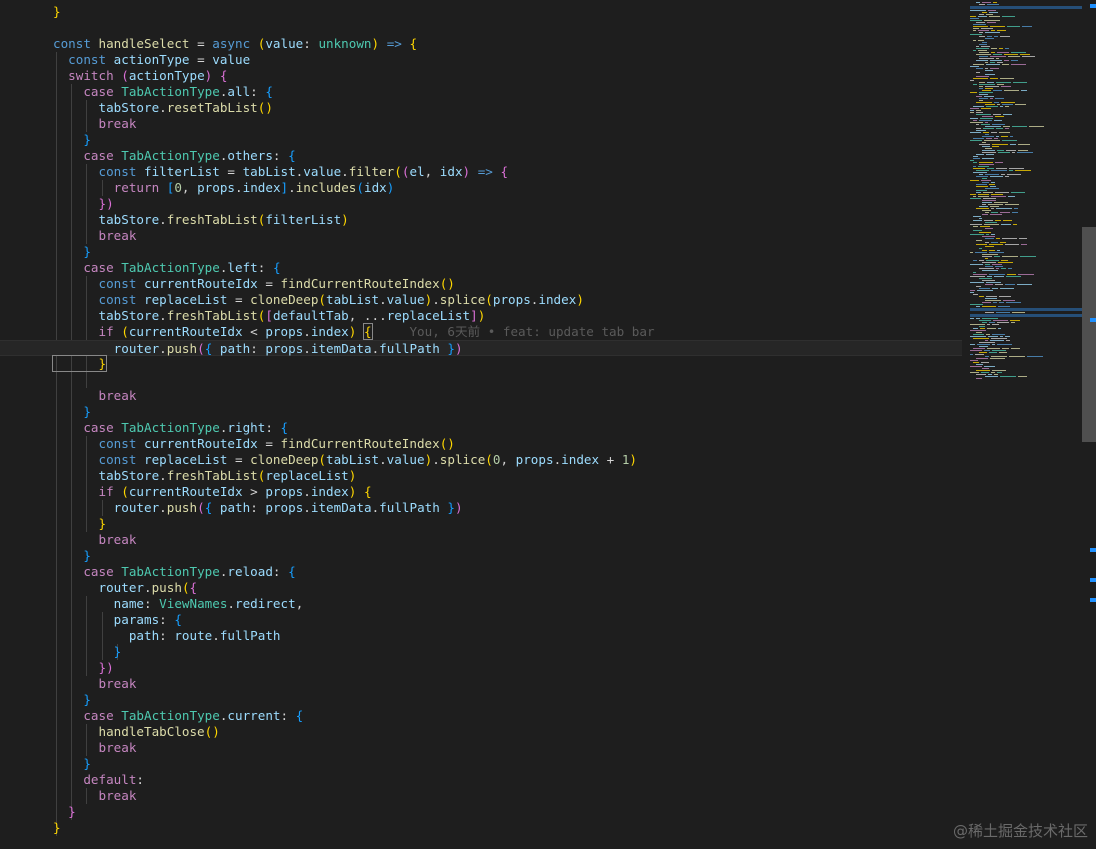 The width and height of the screenshot is (1096, 849). What do you see at coordinates (428, 315) in the screenshot?
I see `code-token: replaceList` at bounding box center [428, 315].